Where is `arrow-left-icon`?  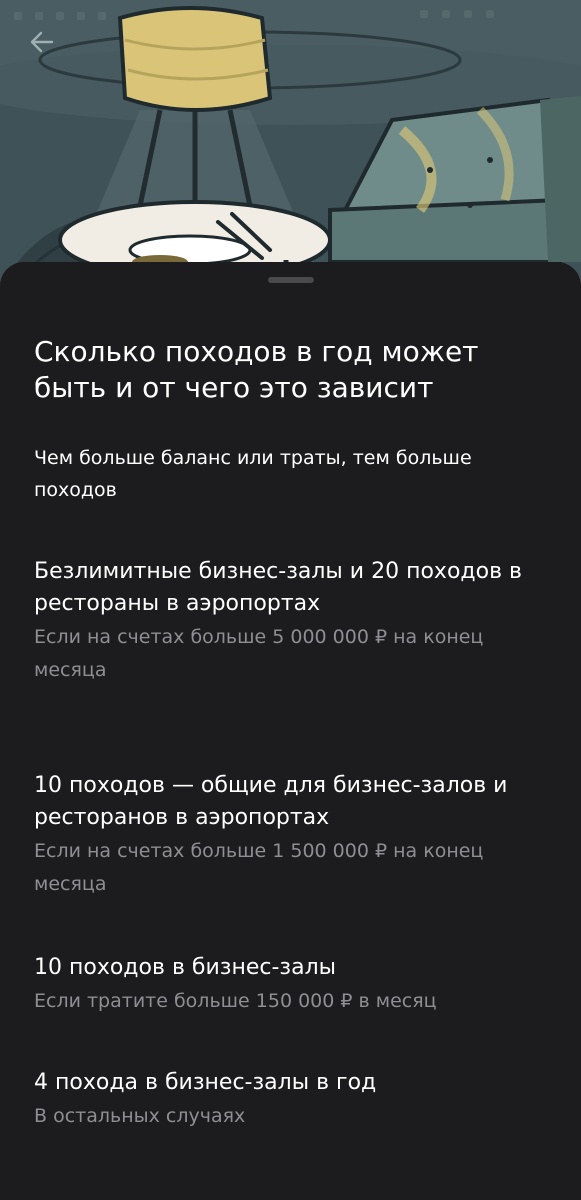
arrow-left-icon is located at coordinates (42, 42).